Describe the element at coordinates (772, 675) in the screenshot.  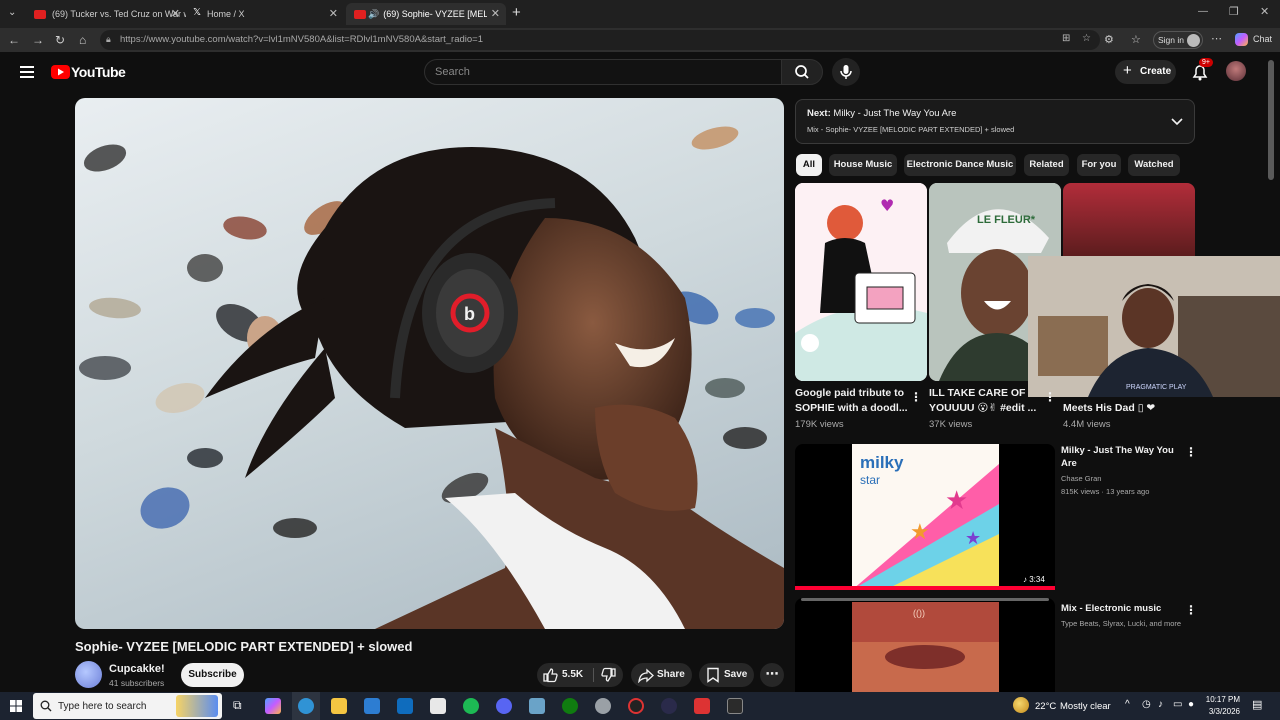
I see `more-actions-button: ⋯` at that location.